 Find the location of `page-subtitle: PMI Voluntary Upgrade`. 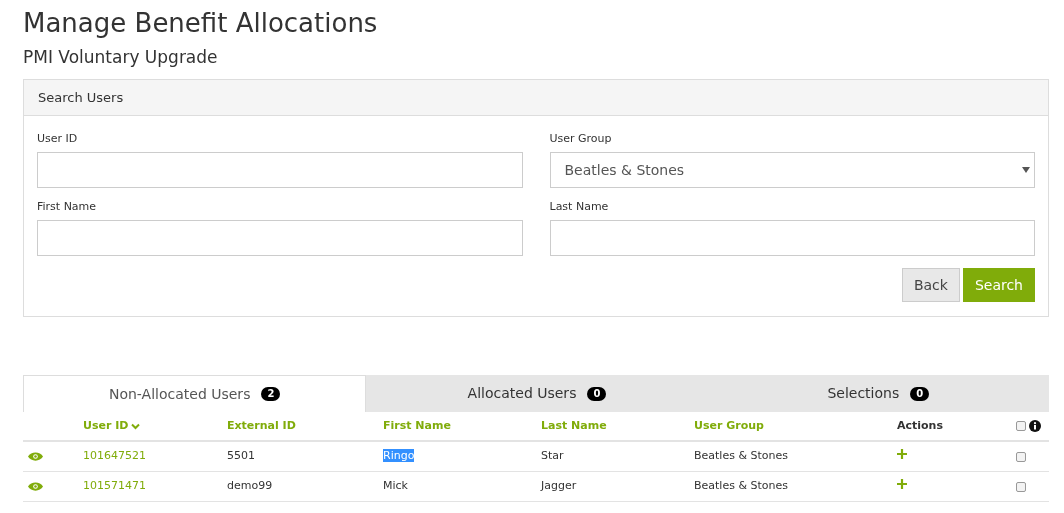

page-subtitle: PMI Voluntary Upgrade is located at coordinates (120, 57).